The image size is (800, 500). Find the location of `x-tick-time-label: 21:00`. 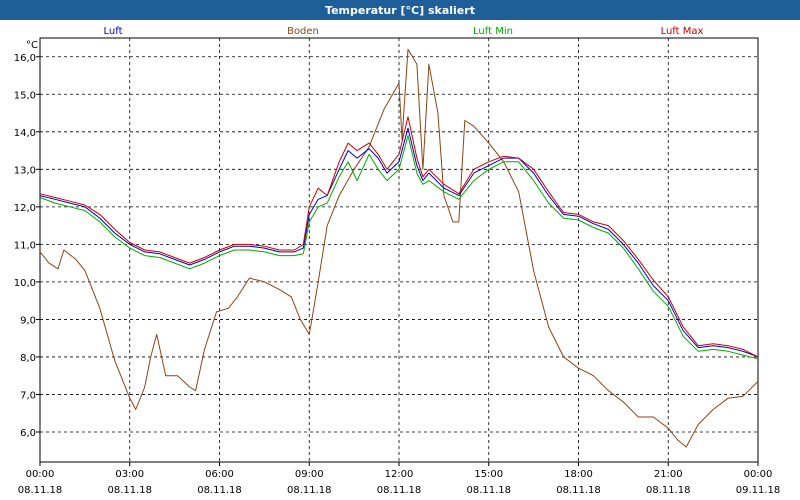

x-tick-time-label: 21:00 is located at coordinates (668, 474).